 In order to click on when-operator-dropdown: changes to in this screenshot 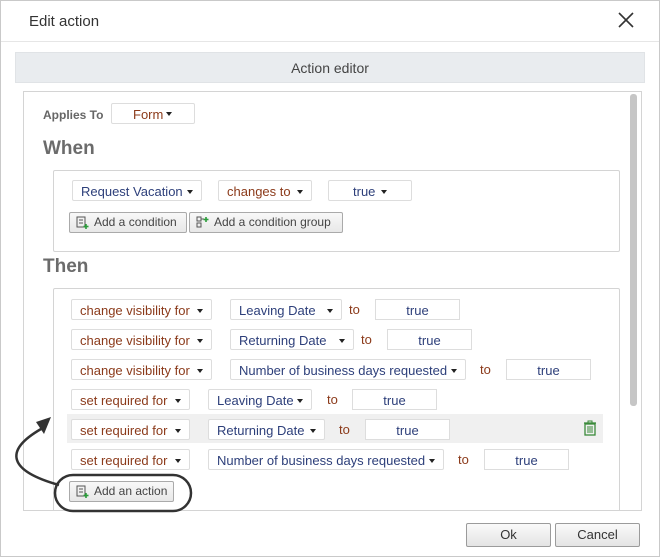, I will do `click(265, 190)`.